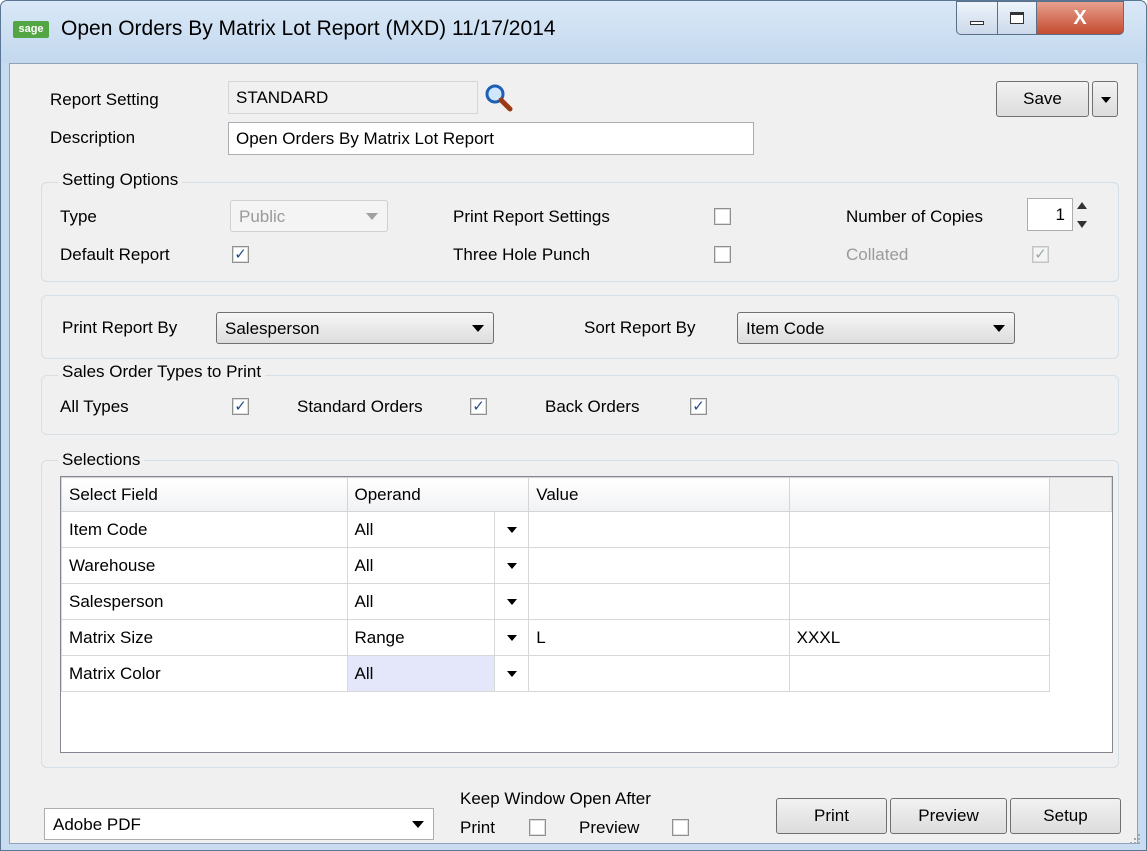 This screenshot has height=851, width=1147. What do you see at coordinates (204, 601) in the screenshot?
I see `field-cell: Salesperson` at bounding box center [204, 601].